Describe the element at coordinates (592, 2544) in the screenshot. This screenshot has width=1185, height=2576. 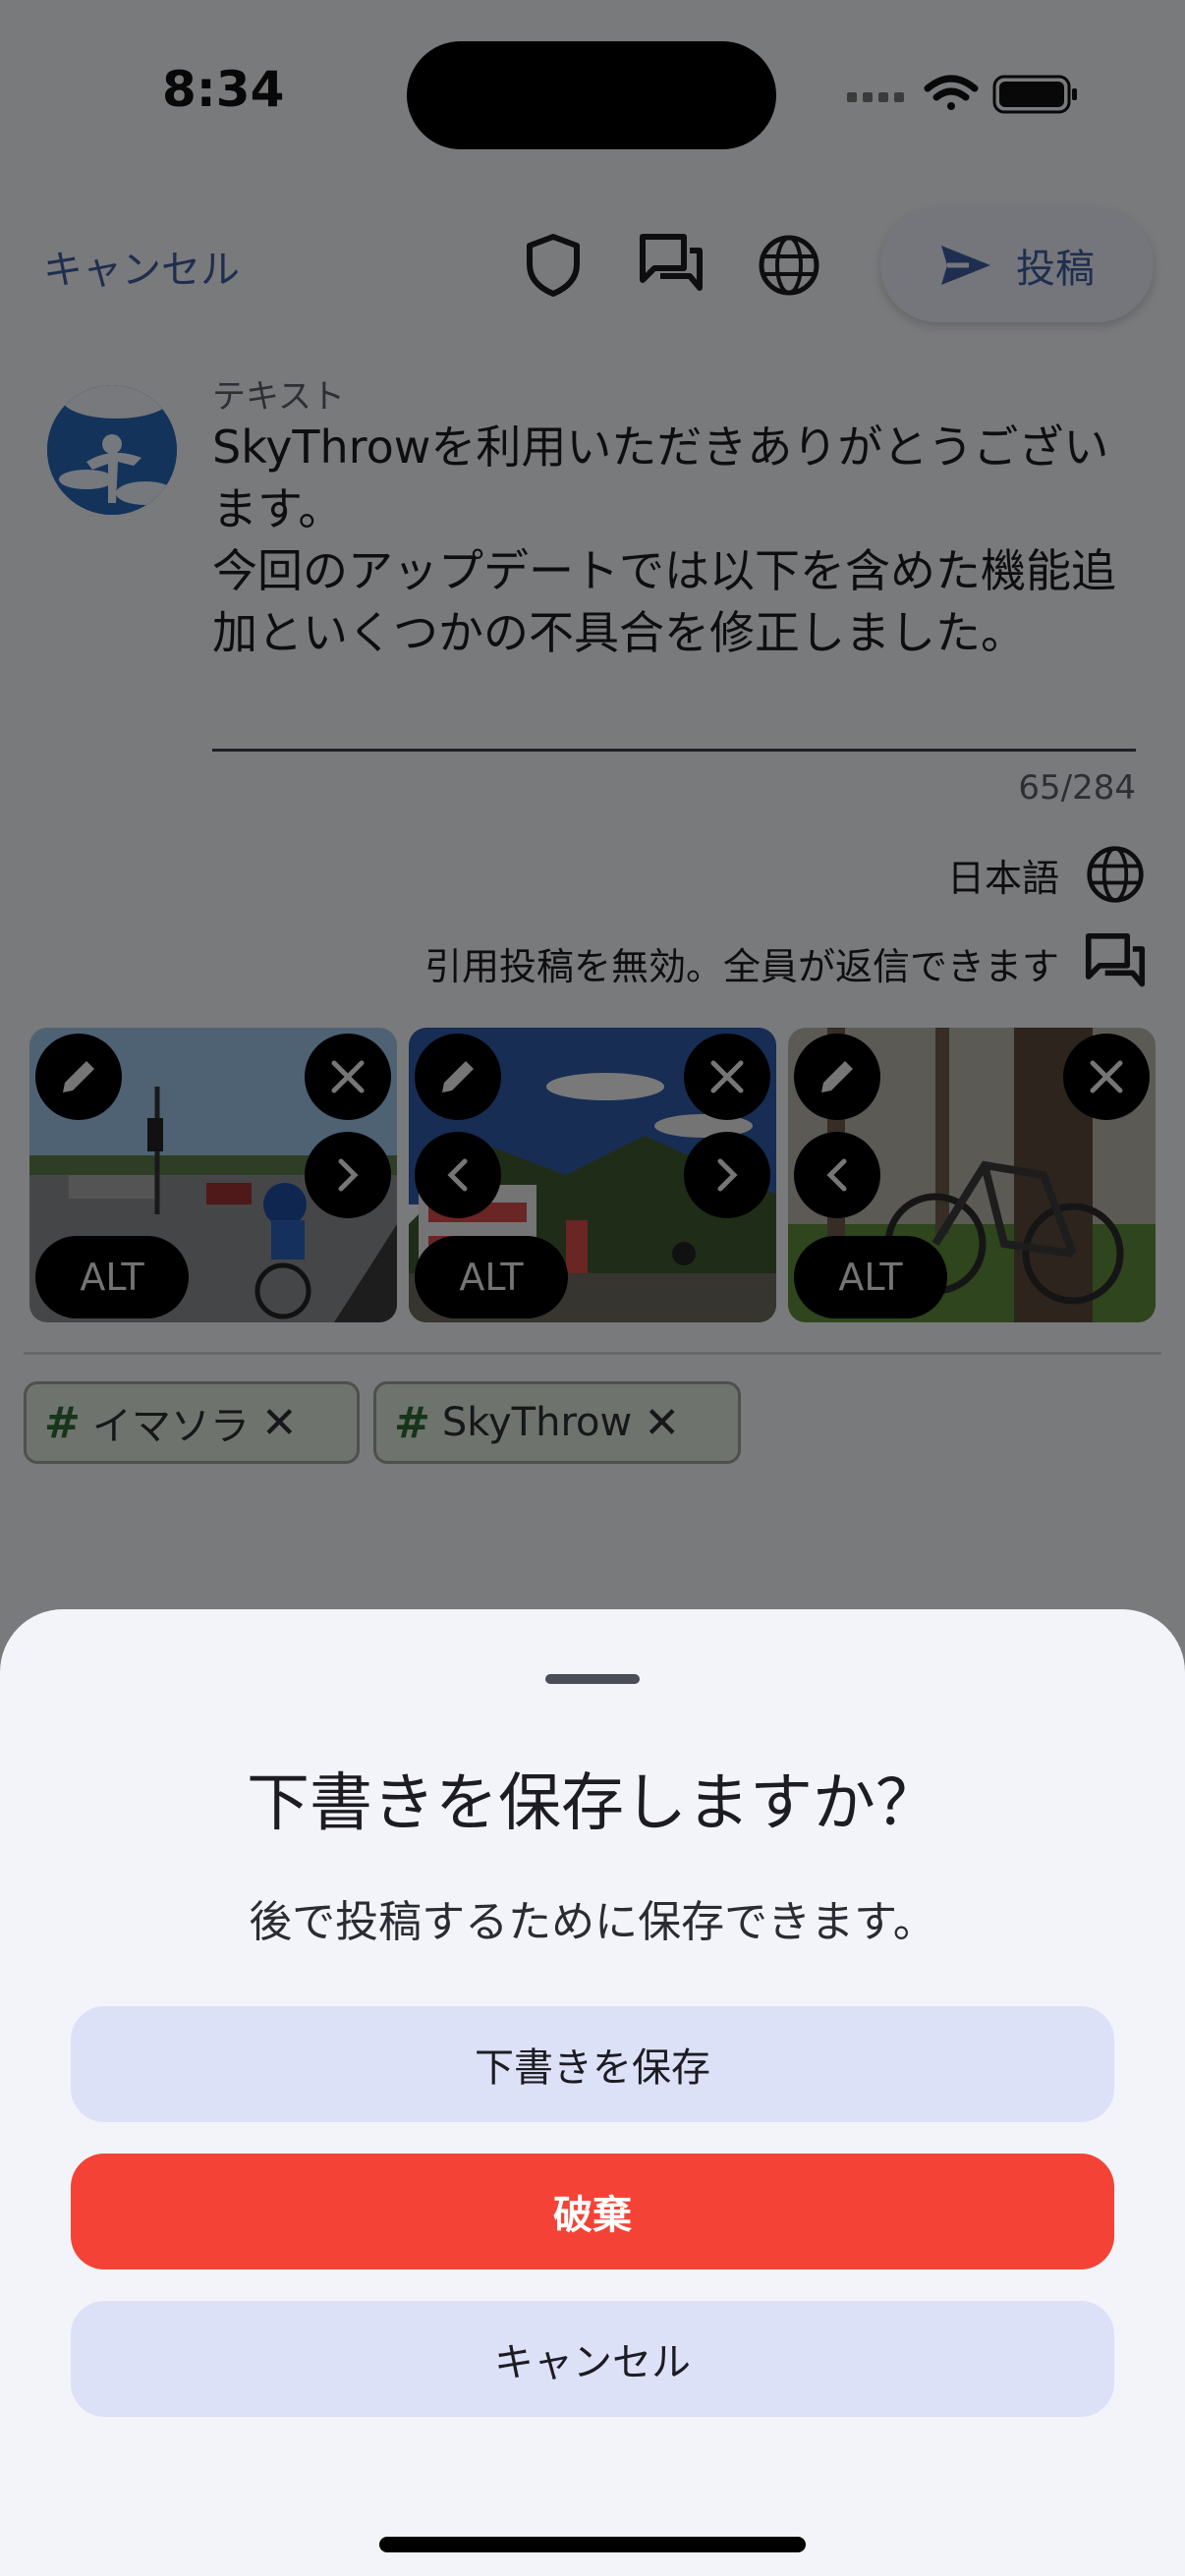
I see `home-indicator` at that location.